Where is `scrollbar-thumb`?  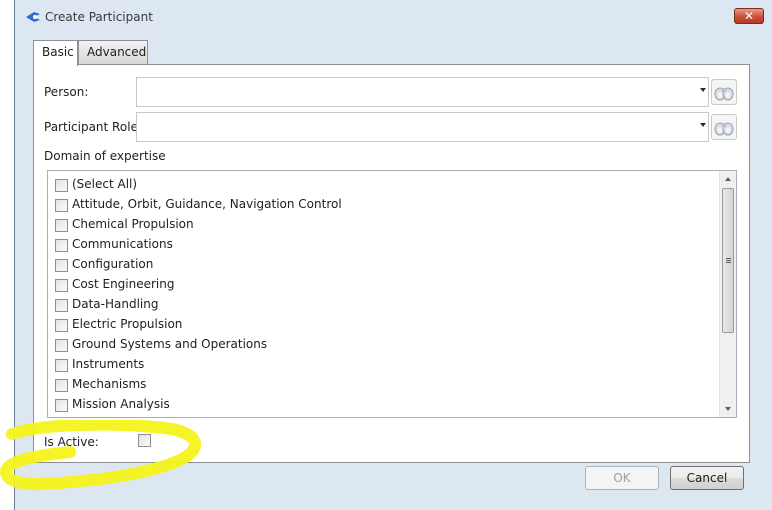 scrollbar-thumb is located at coordinates (728, 260).